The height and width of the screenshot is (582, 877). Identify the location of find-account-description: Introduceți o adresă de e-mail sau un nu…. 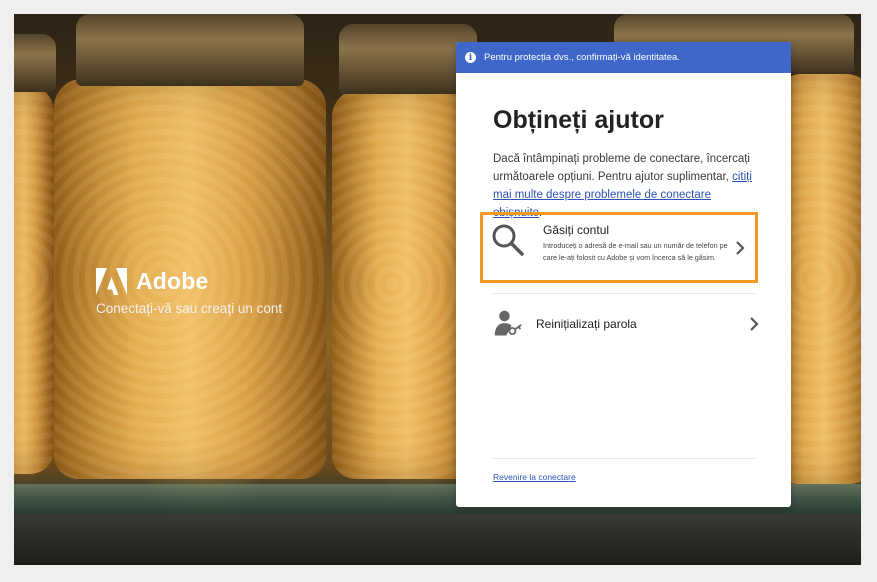
(635, 251).